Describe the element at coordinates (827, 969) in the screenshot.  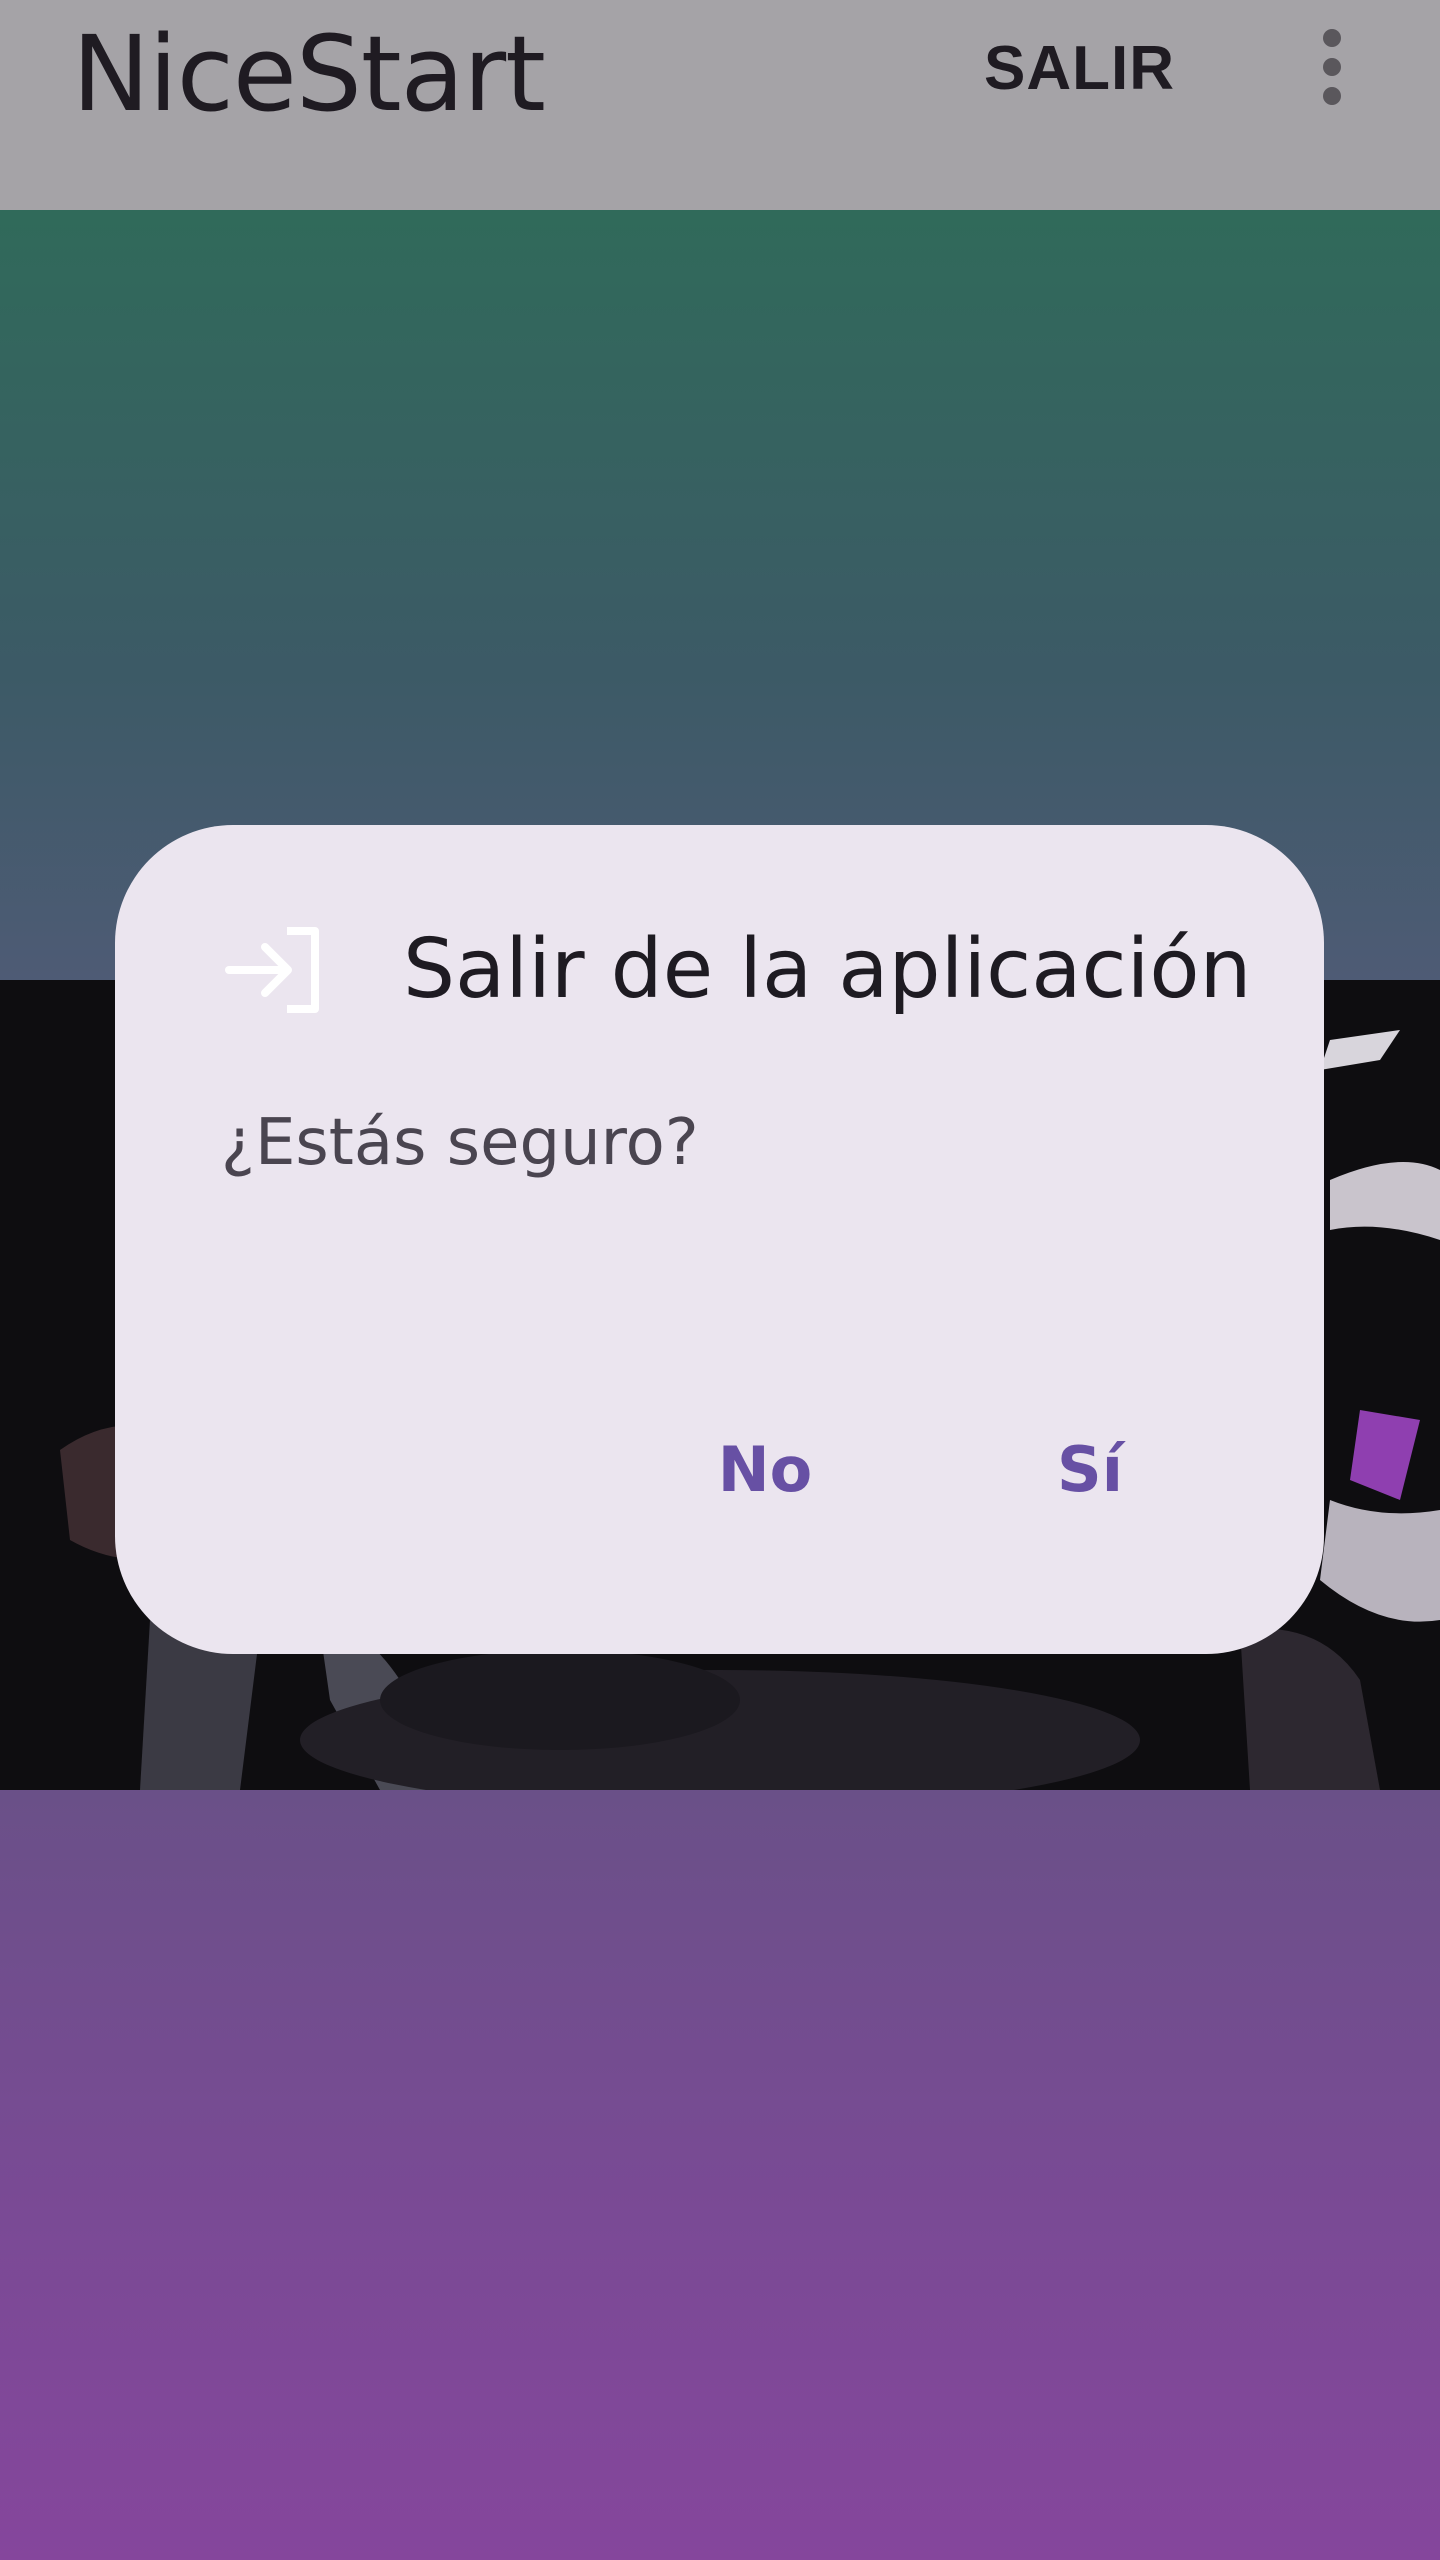
I see `dialog-title: Salir de la aplicación` at that location.